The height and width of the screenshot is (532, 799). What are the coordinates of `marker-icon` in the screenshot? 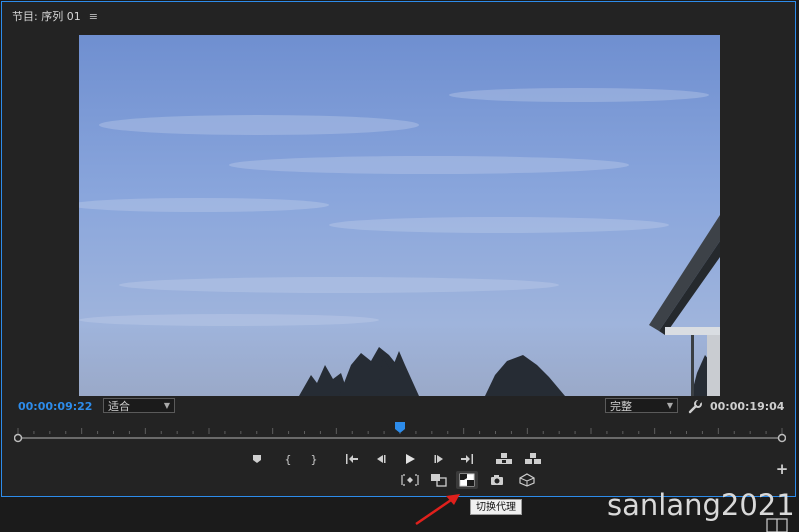 It's located at (257, 459).